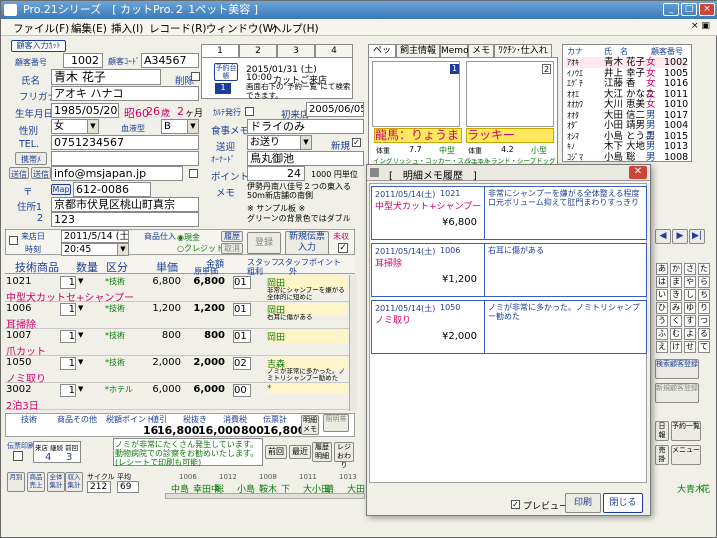 This screenshot has height=538, width=717. I want to click on item-code: 1021, so click(18, 281).